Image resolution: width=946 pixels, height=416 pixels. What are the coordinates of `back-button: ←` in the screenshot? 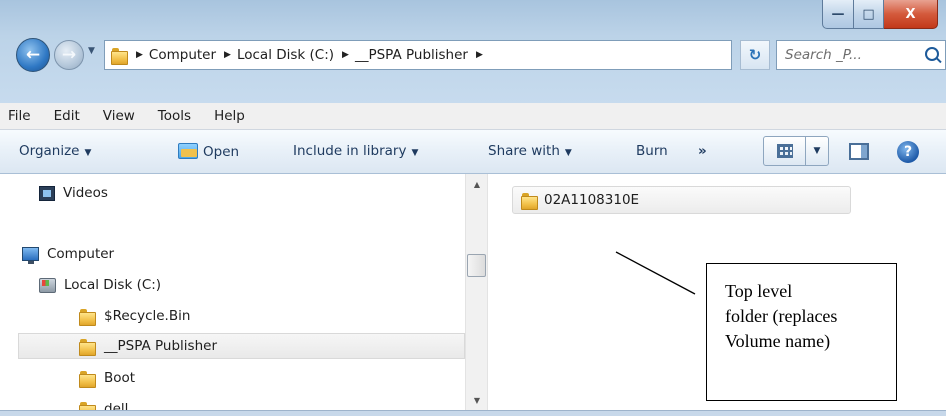 It's located at (33, 55).